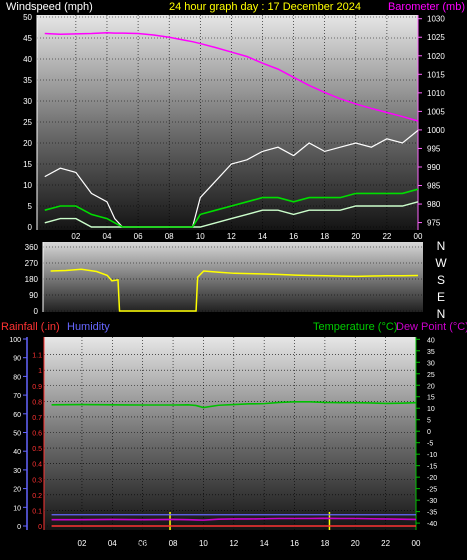 The width and height of the screenshot is (467, 560). I want to click on rain-tick-label: 1.1, so click(37, 356).